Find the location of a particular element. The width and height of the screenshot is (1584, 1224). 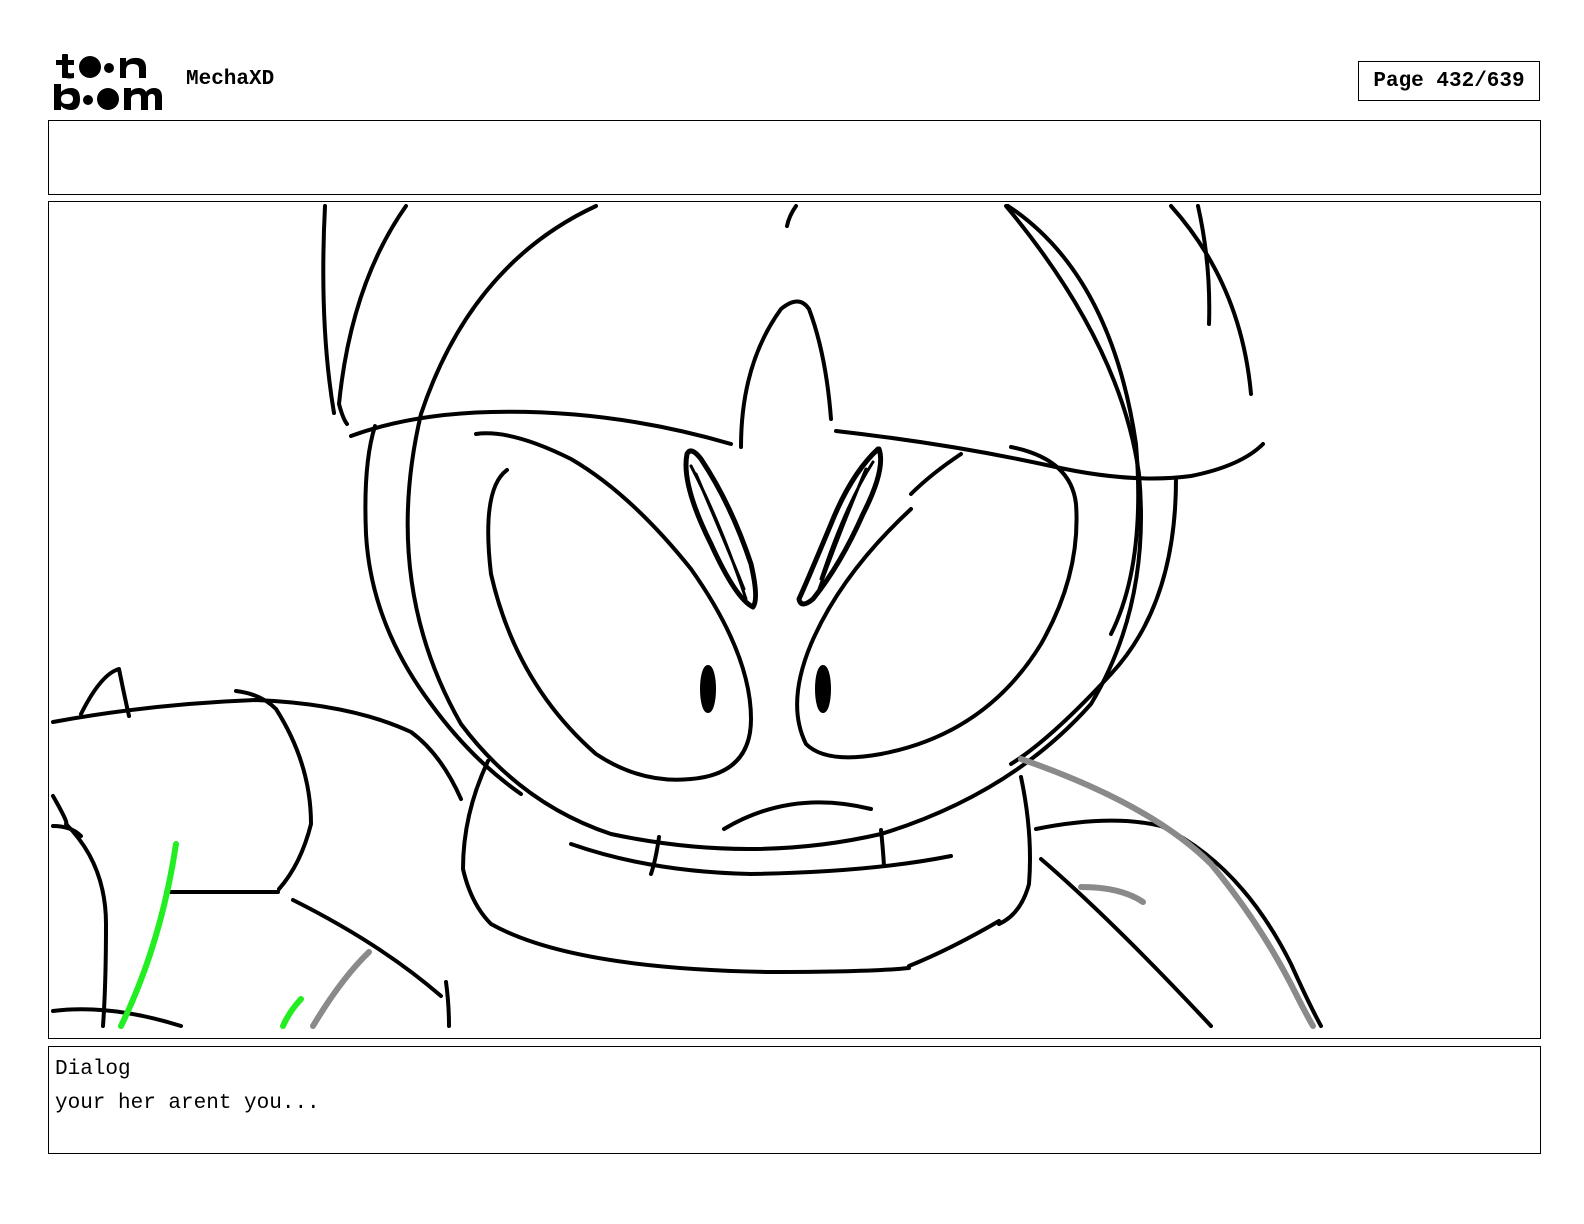

hair-stroke-left is located at coordinates (328, 309).